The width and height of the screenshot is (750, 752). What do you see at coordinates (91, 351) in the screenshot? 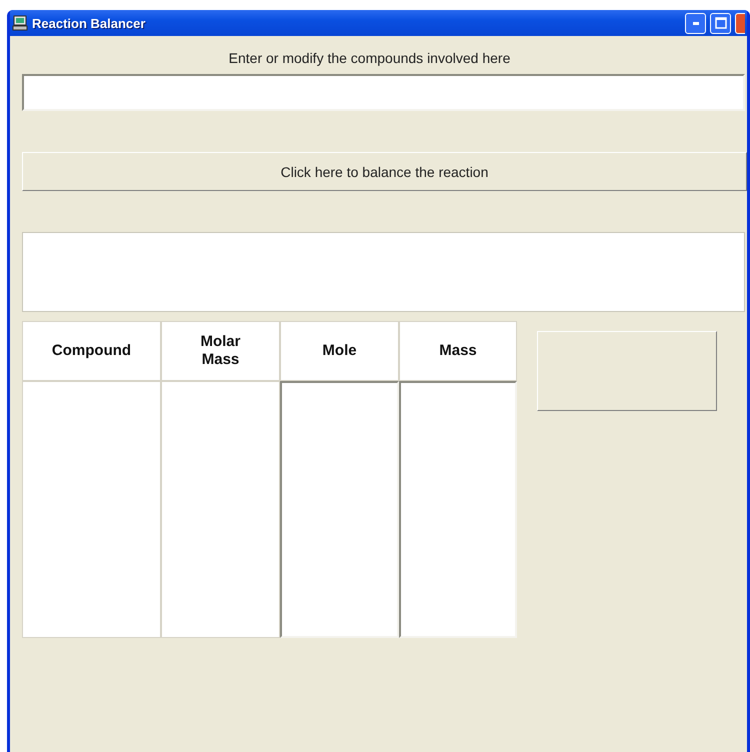
I see `column-header: Compound` at bounding box center [91, 351].